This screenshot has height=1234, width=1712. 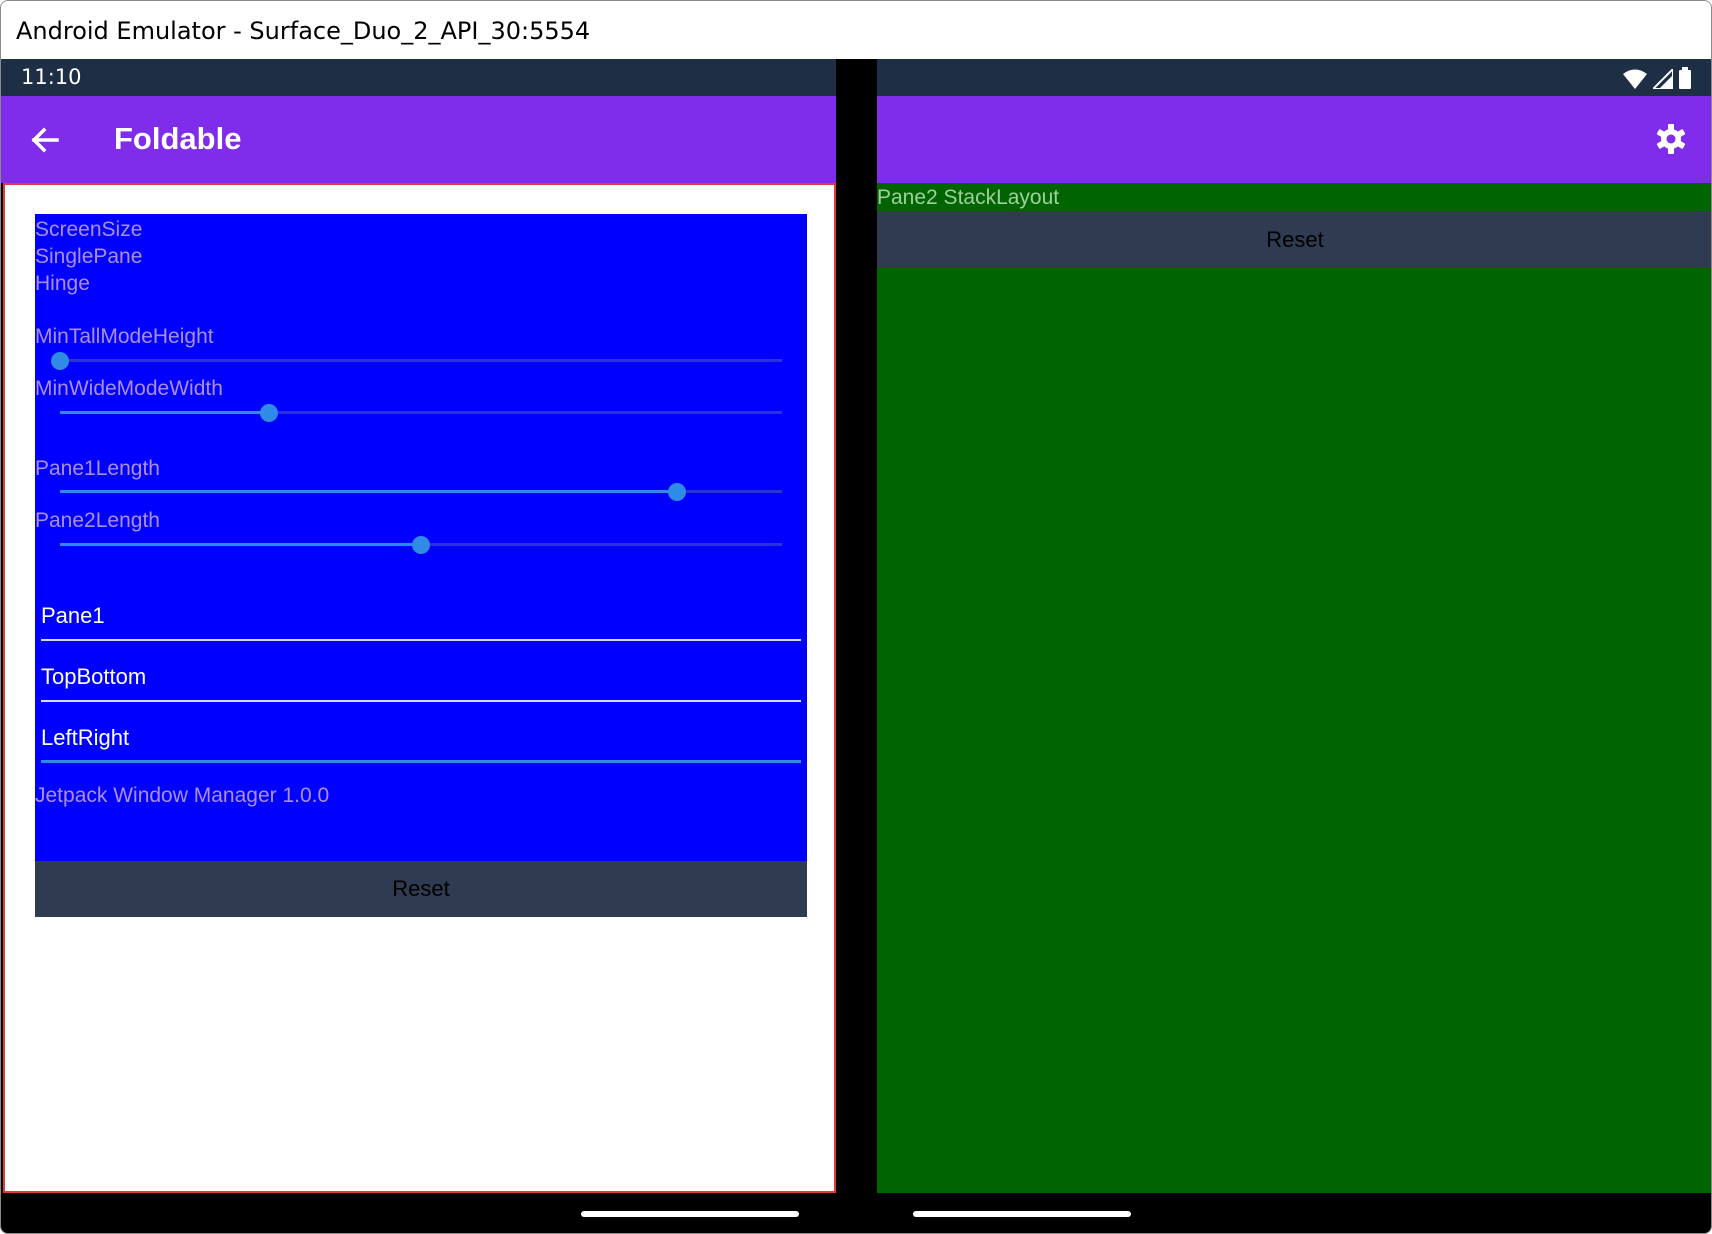 What do you see at coordinates (1294, 139) in the screenshot?
I see `app-bar-right` at bounding box center [1294, 139].